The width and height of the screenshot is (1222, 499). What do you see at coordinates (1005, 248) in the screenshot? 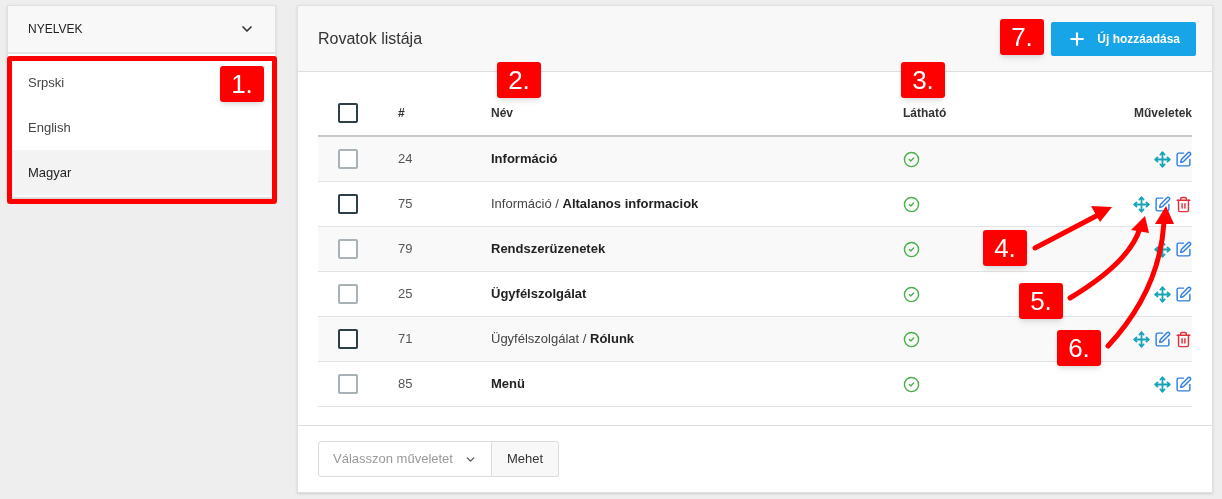
I see `callout-number: 4.` at bounding box center [1005, 248].